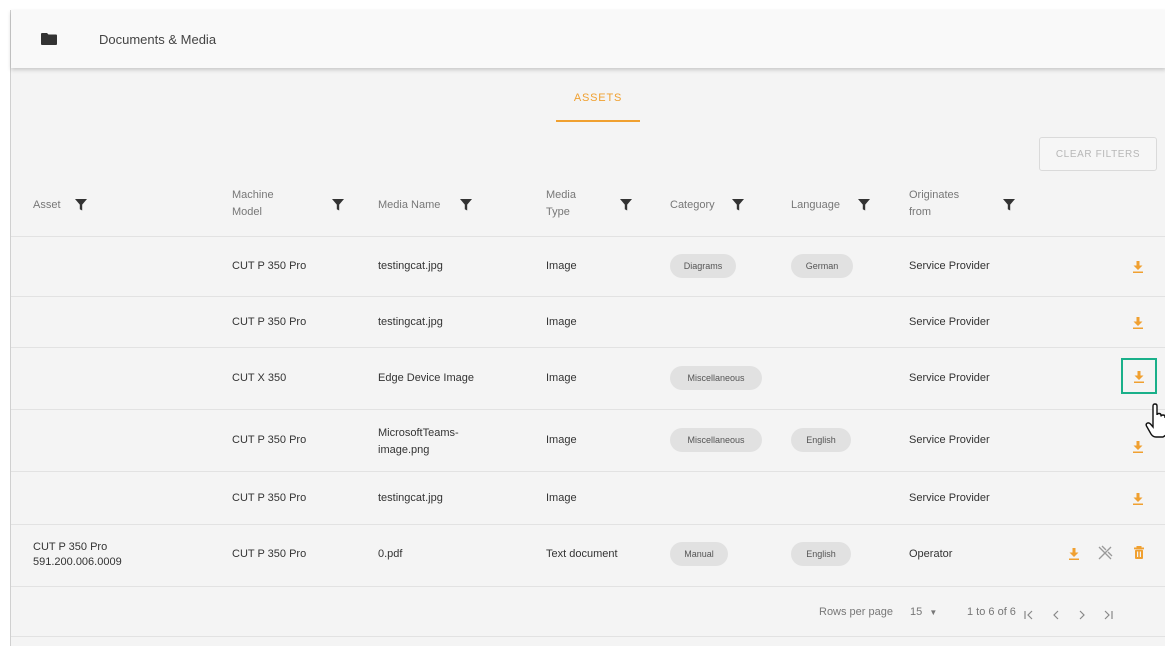 The width and height of the screenshot is (1165, 646). Describe the element at coordinates (158, 39) in the screenshot. I see `page-title: Documents & Media` at that location.